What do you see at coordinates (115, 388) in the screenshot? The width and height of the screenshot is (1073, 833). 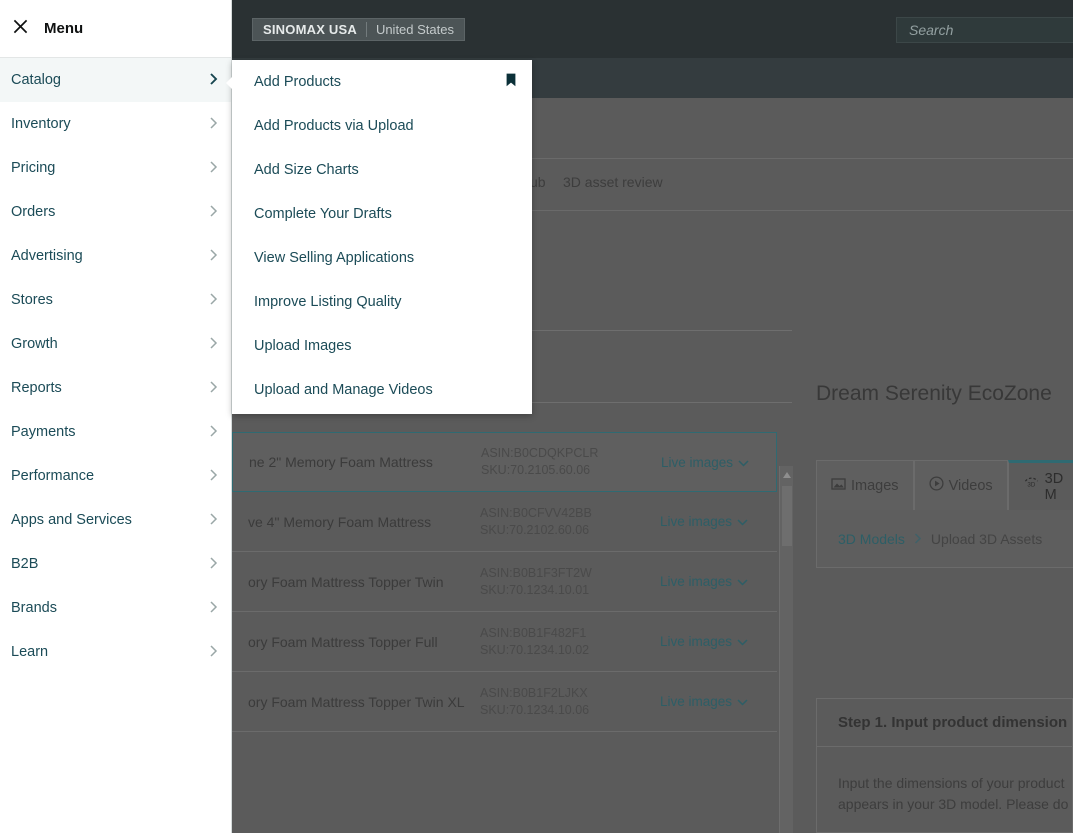 I see `sidebar-item-reports: Reports` at bounding box center [115, 388].